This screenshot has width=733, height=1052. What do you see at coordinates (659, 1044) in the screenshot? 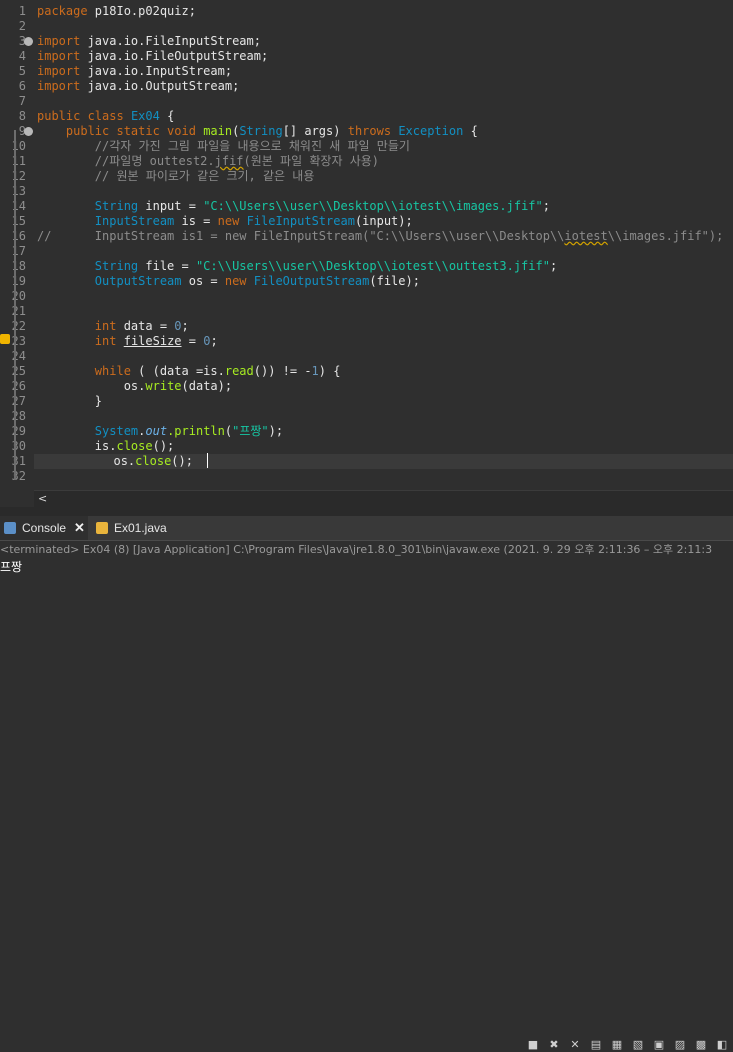
I see `pin-console-icon: ▣` at bounding box center [659, 1044].